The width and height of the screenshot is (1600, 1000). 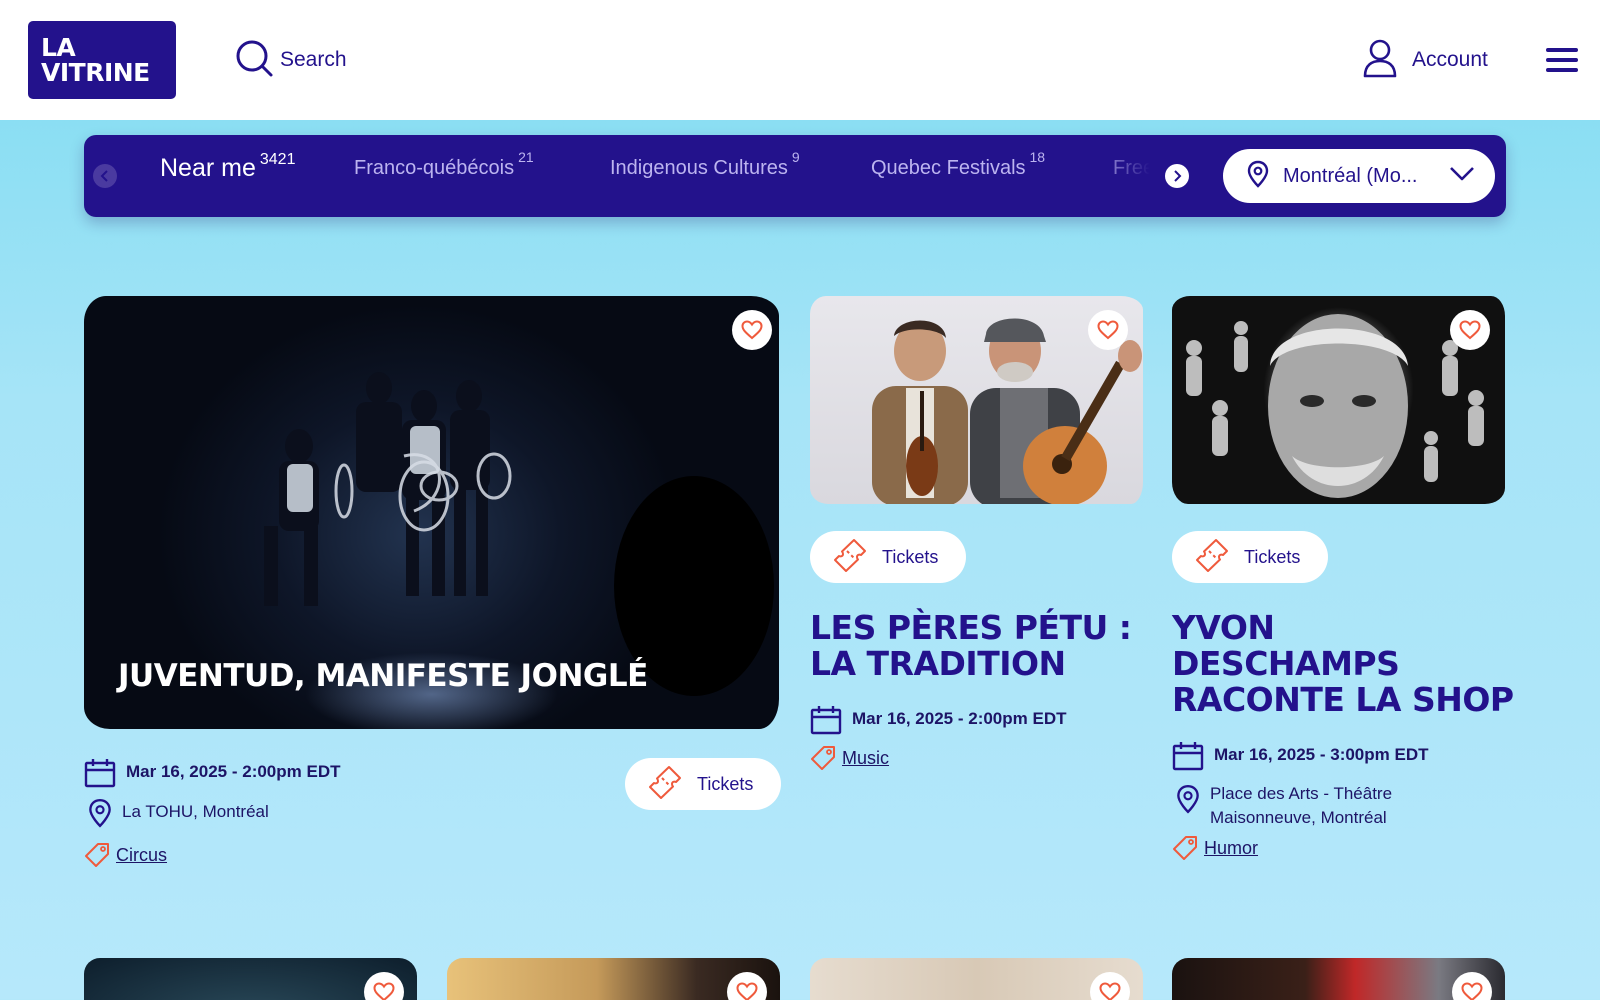 I want to click on category-count: 9, so click(x=795, y=157).